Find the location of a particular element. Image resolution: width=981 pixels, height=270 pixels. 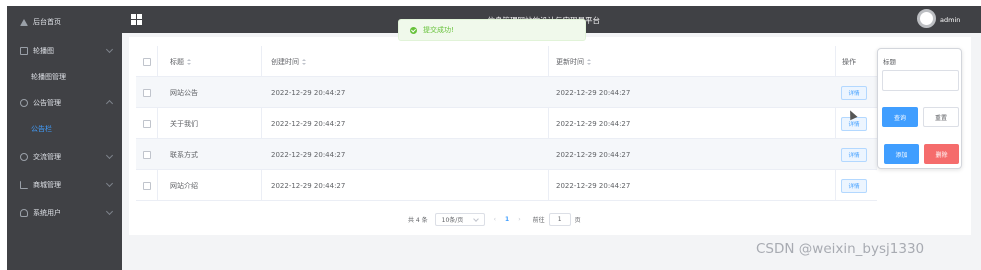

sidebar-item-users: 系统用户 is located at coordinates (64, 213).